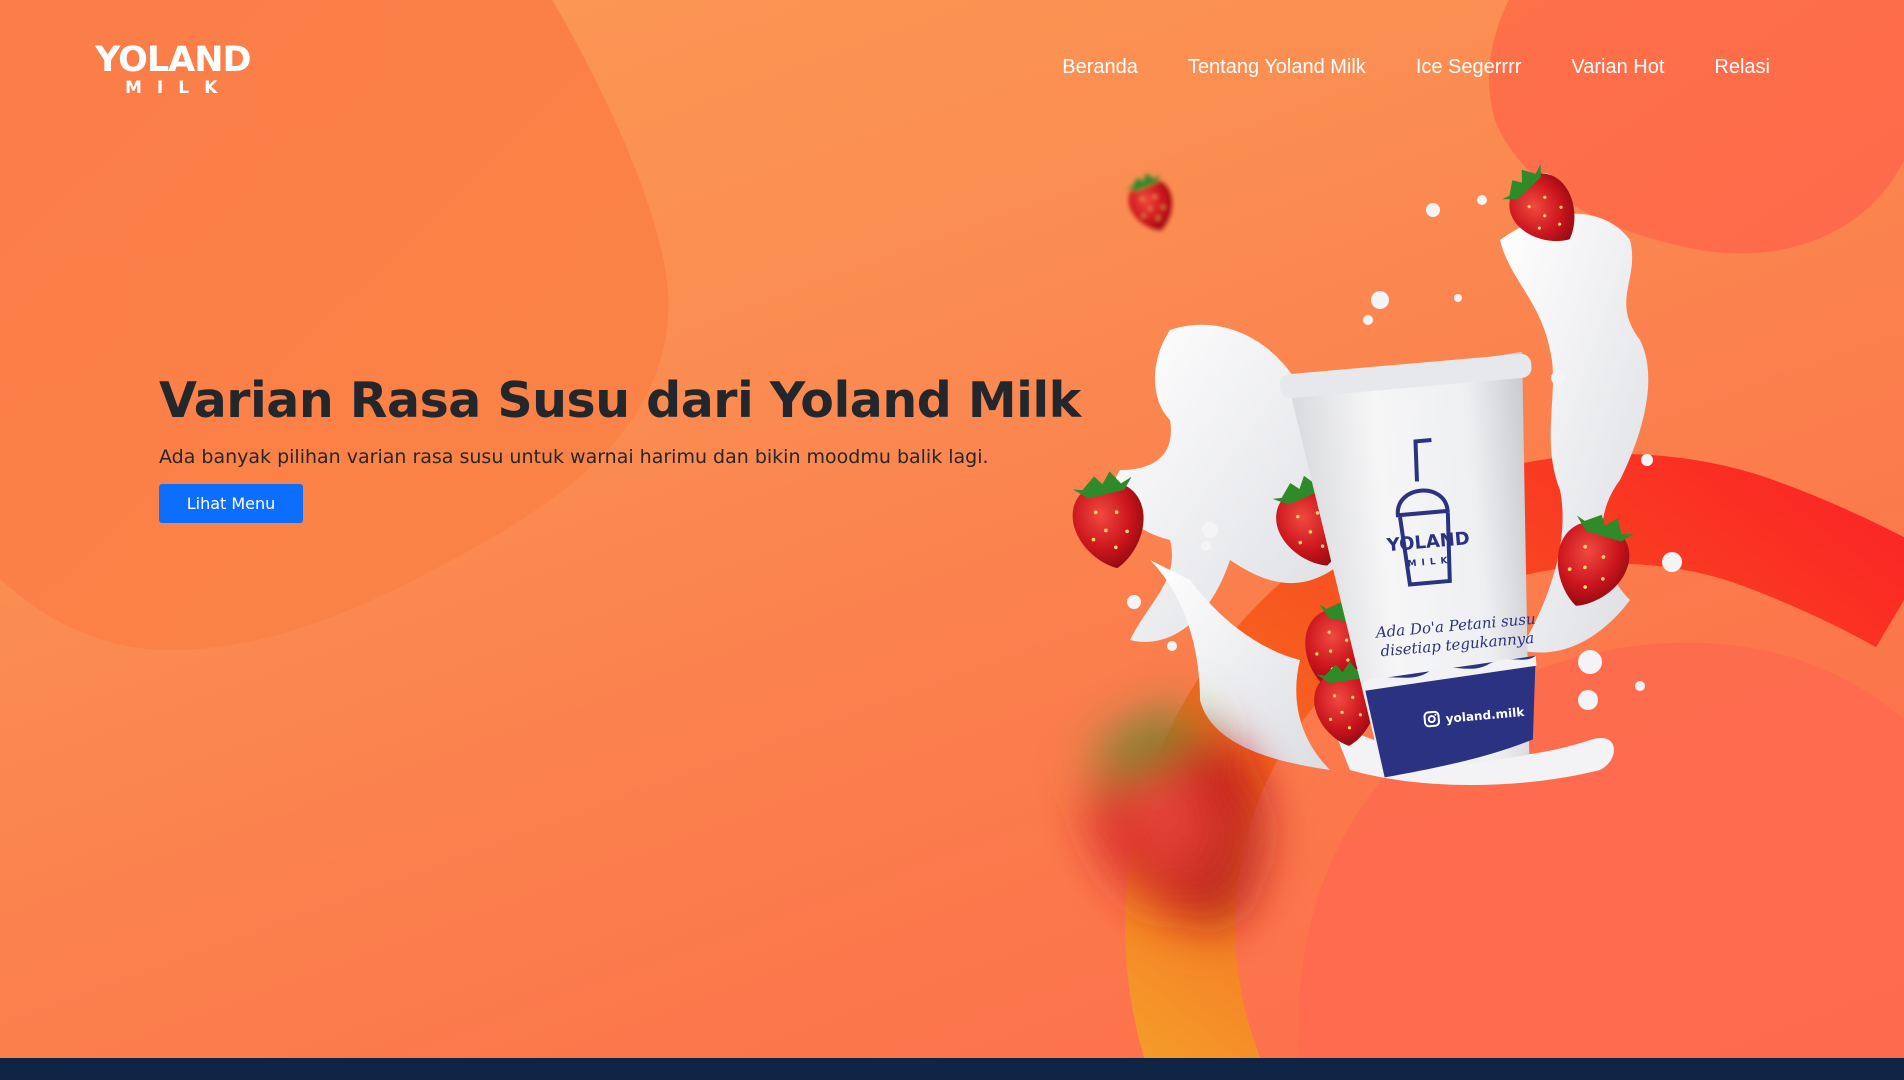 The height and width of the screenshot is (1080, 1904). I want to click on logo-wordmark: YOLAND, so click(173, 60).